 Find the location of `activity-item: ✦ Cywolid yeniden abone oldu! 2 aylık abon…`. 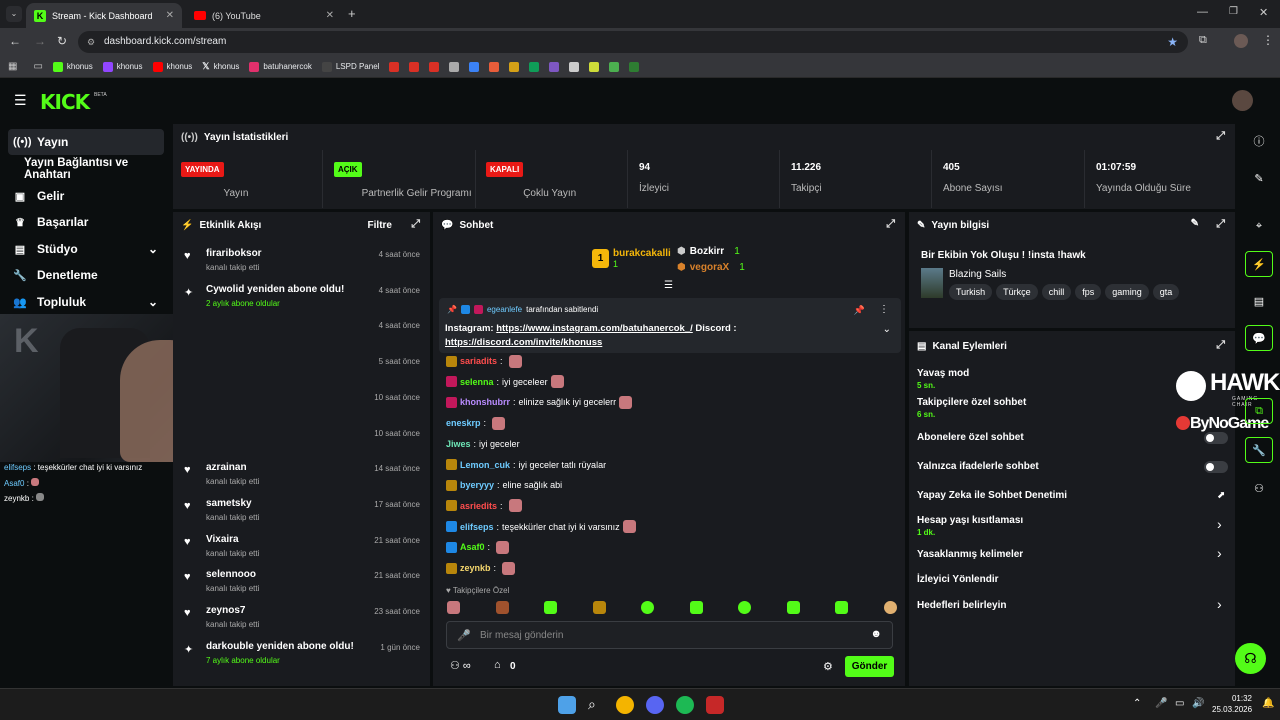

activity-item: ✦ Cywolid yeniden abone oldu! 2 aylık abon… is located at coordinates (304, 300).